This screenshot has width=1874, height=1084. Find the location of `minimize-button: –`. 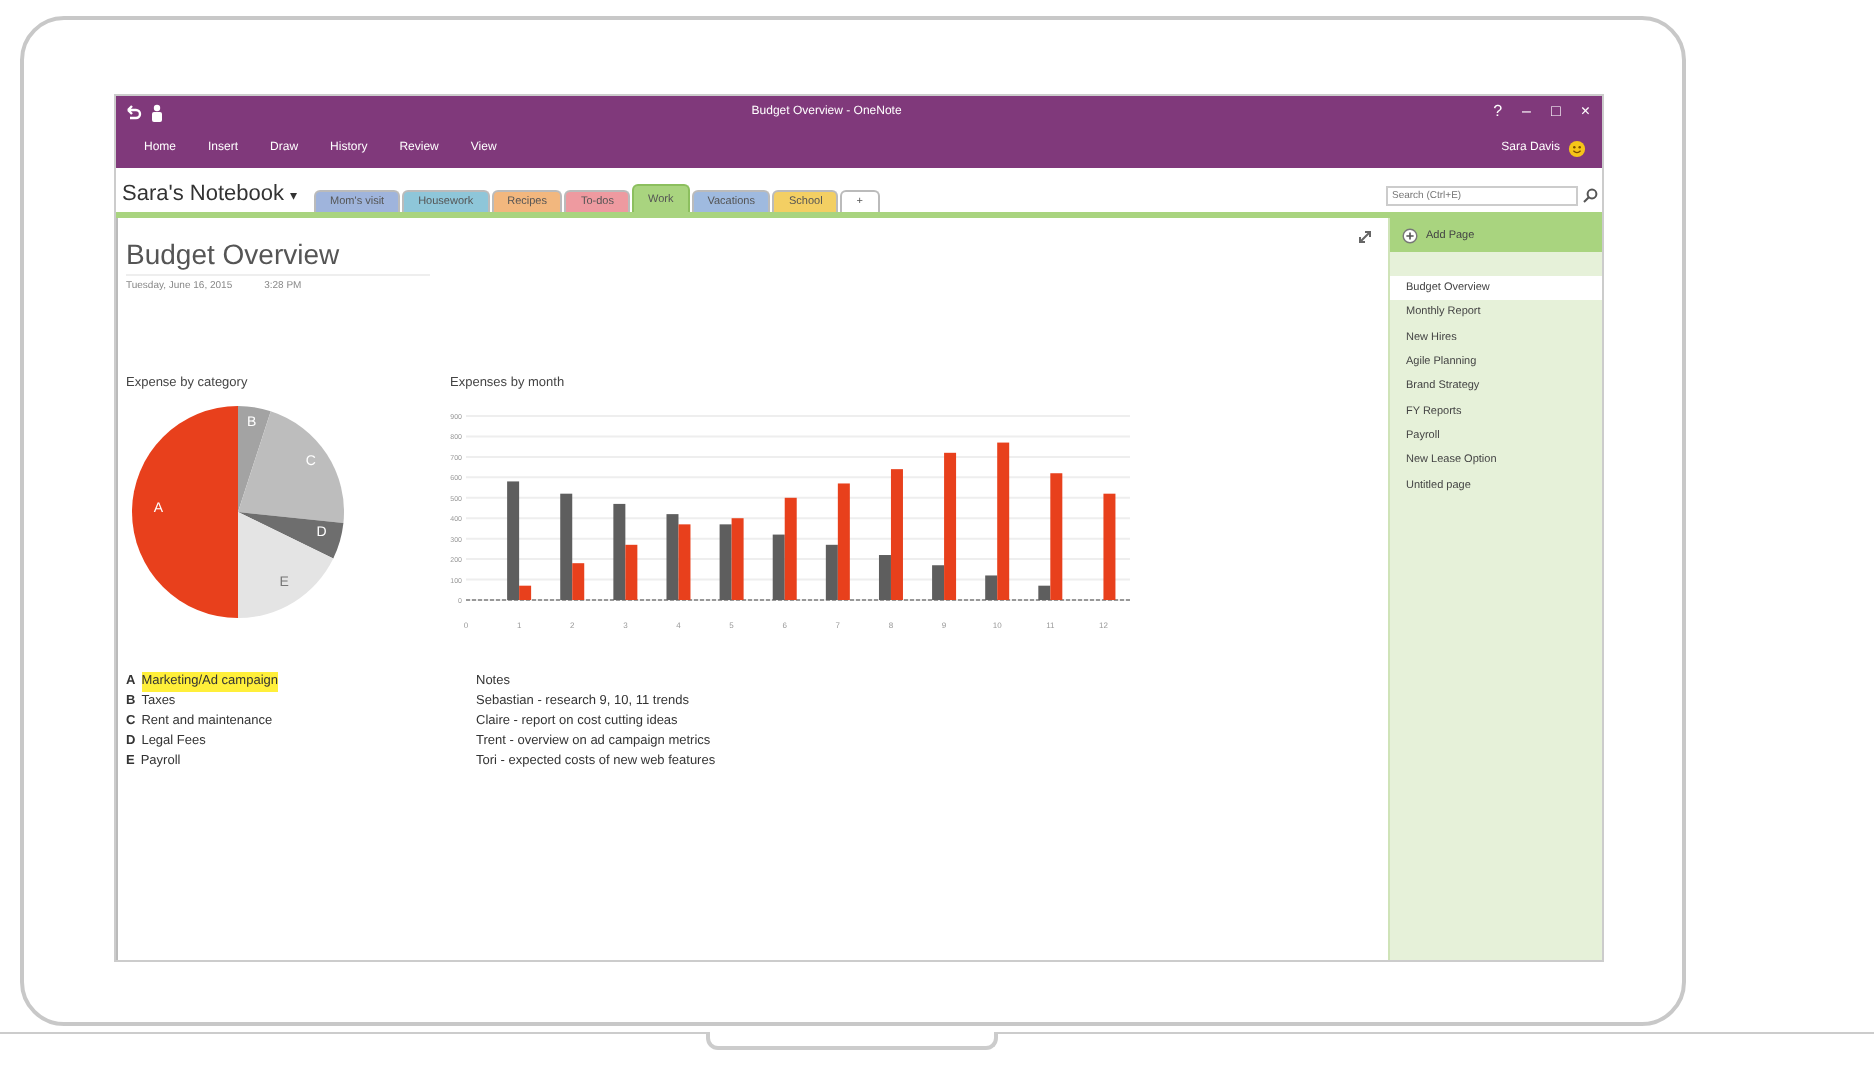

minimize-button: – is located at coordinates (1526, 112).